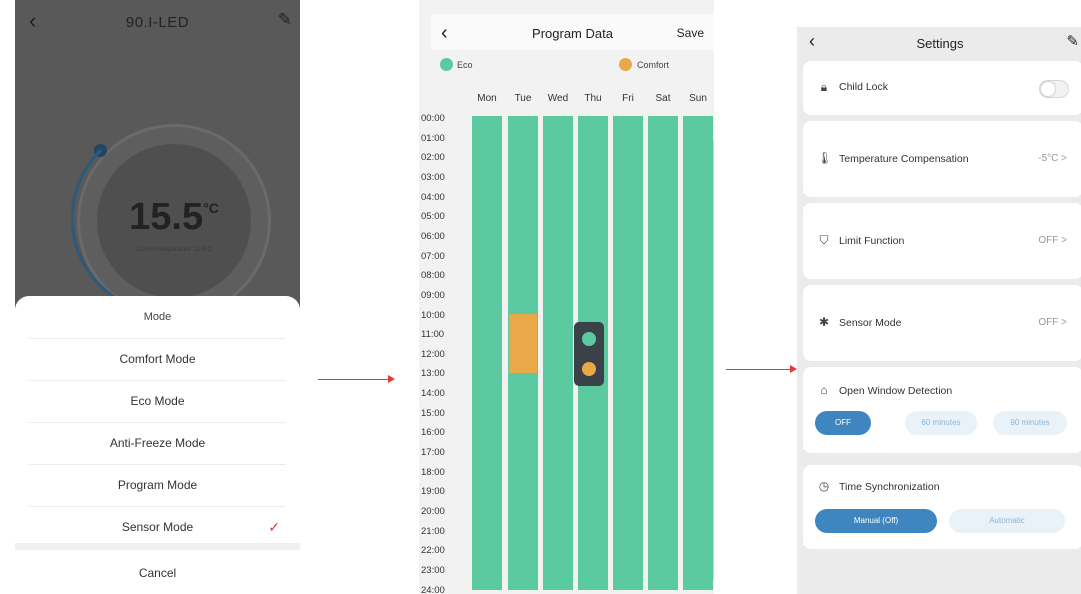  Describe the element at coordinates (274, 527) in the screenshot. I see `checkmark-icon: ✓` at that location.